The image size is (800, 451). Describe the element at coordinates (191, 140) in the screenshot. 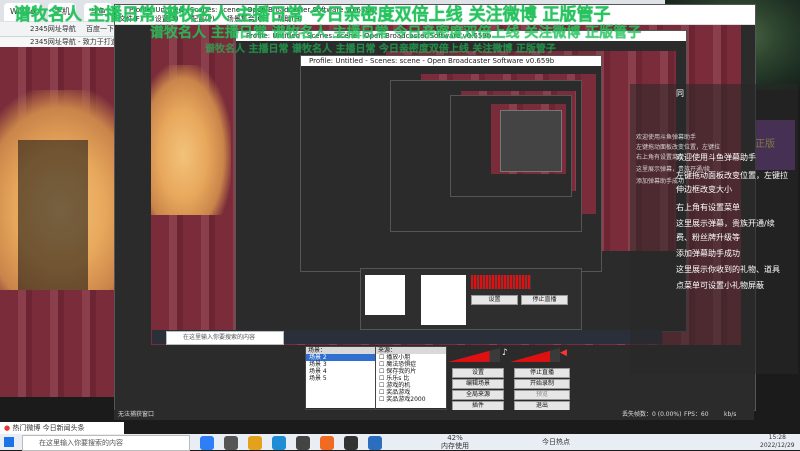

I see `preview-gold-shape` at that location.